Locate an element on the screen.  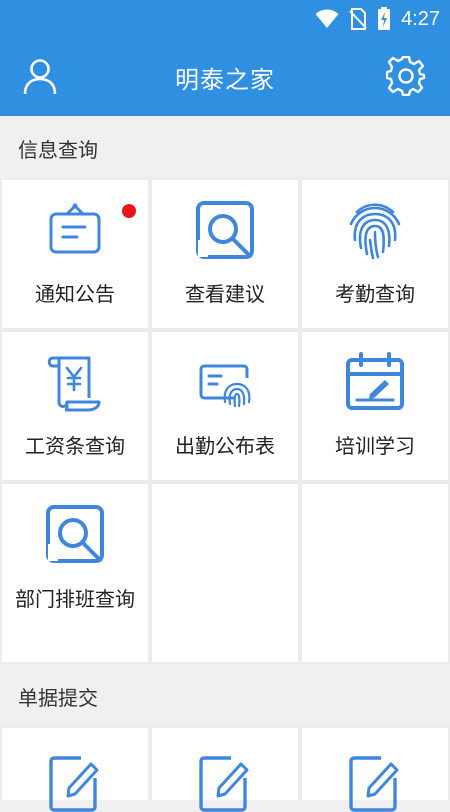
grid-item-notice: 通知公告 is located at coordinates (75, 254).